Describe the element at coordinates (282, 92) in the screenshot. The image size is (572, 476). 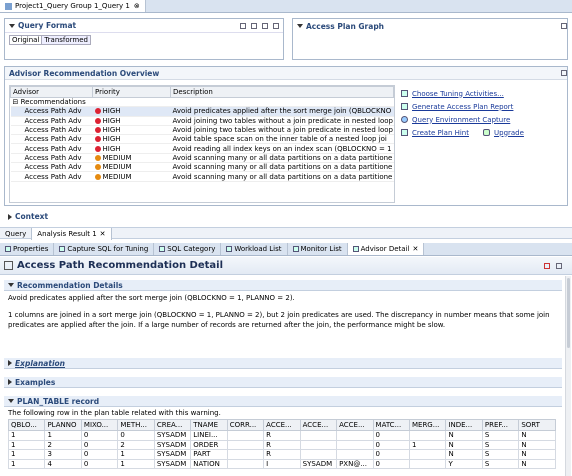
I see `column-header-description: Description` at that location.